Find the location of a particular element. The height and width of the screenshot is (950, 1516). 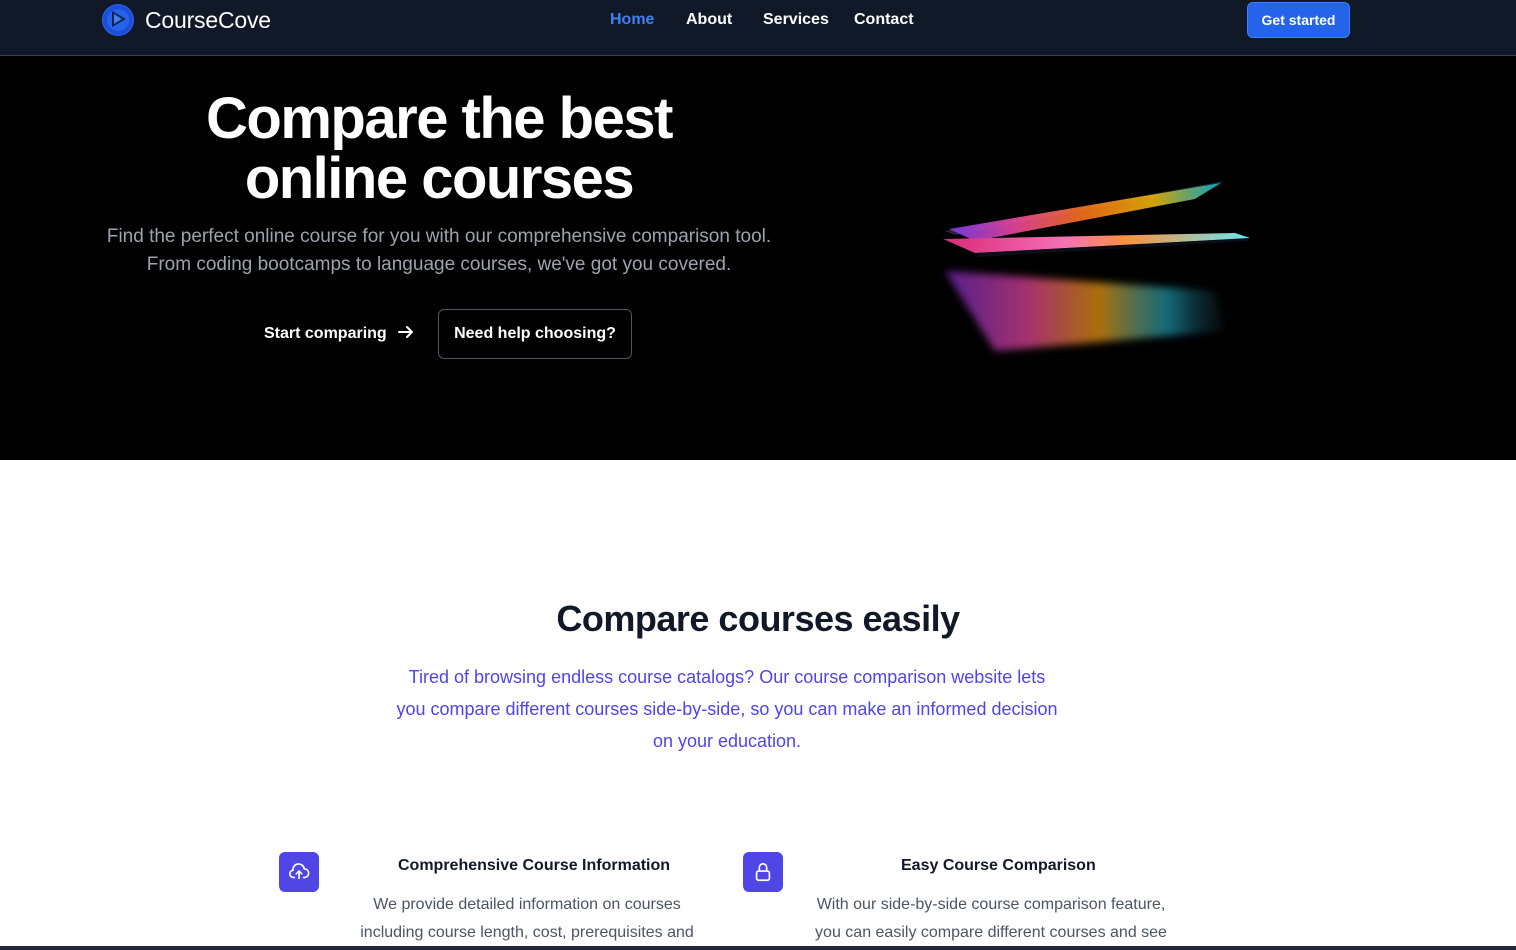

features-title: Compare courses easily is located at coordinates (758, 618).